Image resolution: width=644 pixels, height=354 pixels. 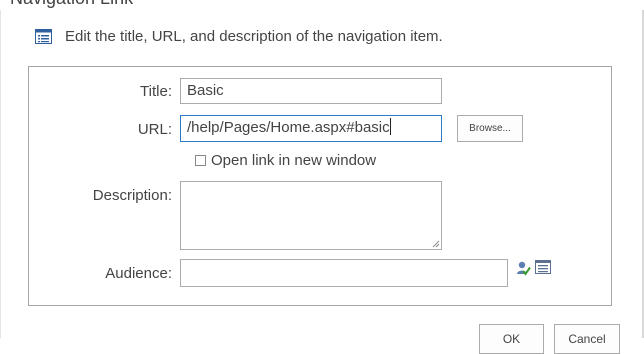 What do you see at coordinates (322, 5) in the screenshot?
I see `dialog-titlebar: Navigation Link` at bounding box center [322, 5].